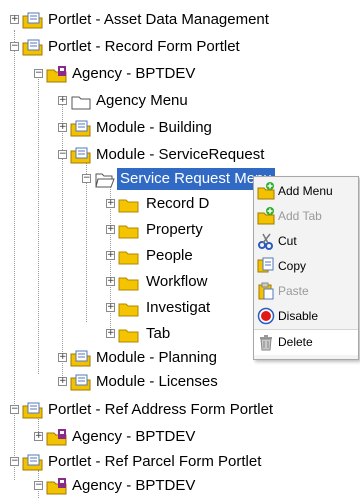  I want to click on tree-node-people: + People, so click(127, 256).